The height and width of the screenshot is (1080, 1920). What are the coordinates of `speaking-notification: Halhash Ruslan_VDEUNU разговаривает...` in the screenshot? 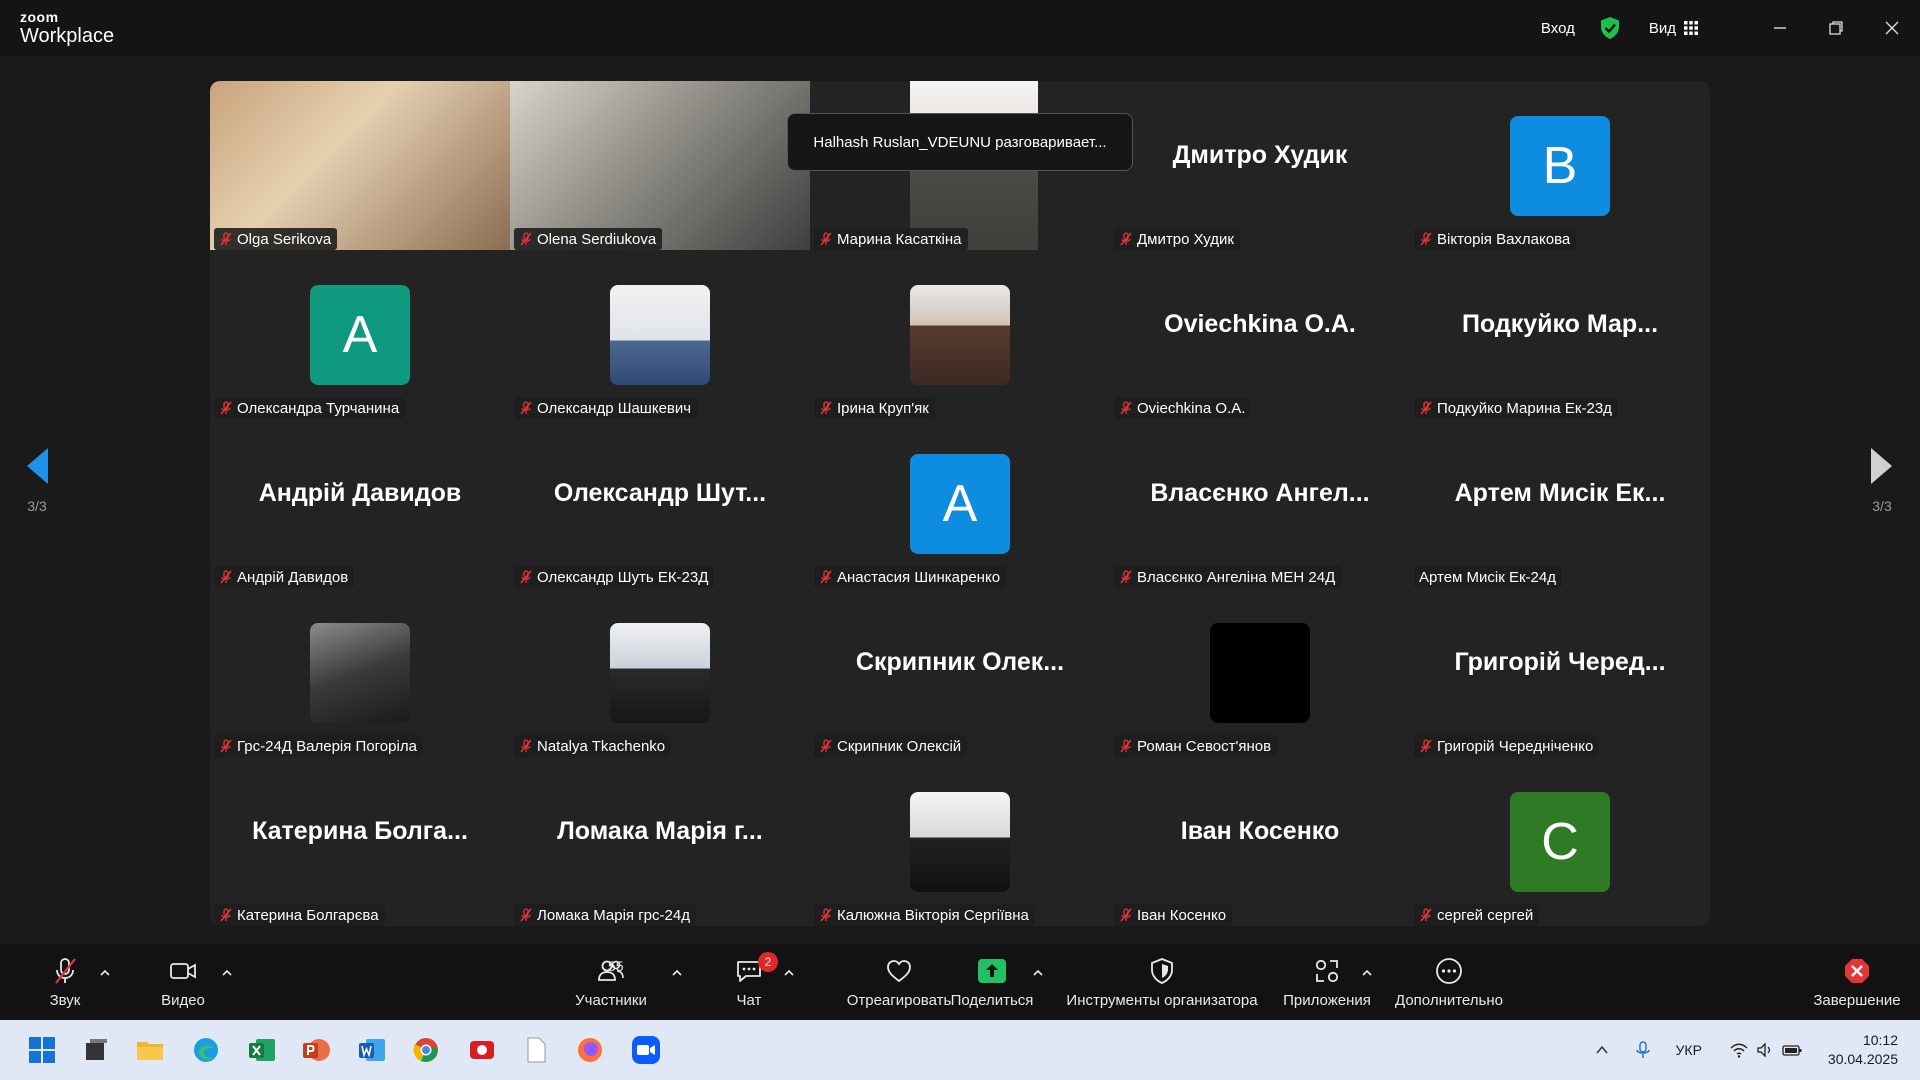 It's located at (960, 142).